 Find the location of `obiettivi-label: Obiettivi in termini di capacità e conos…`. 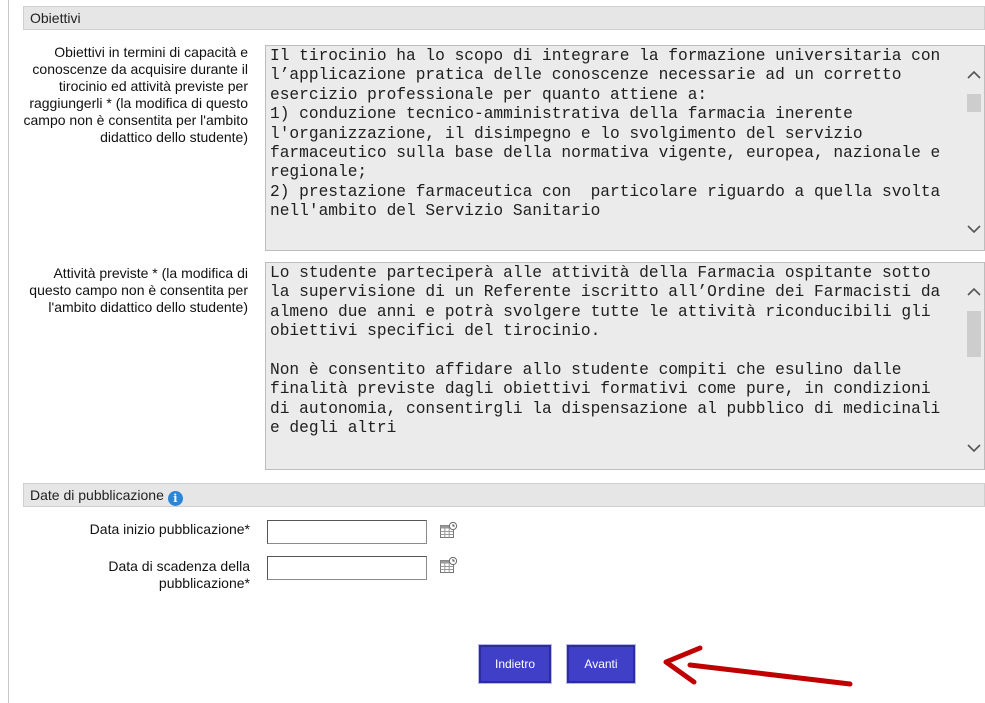

obiettivi-label: Obiettivi in termini di capacità e conos… is located at coordinates (135, 94).